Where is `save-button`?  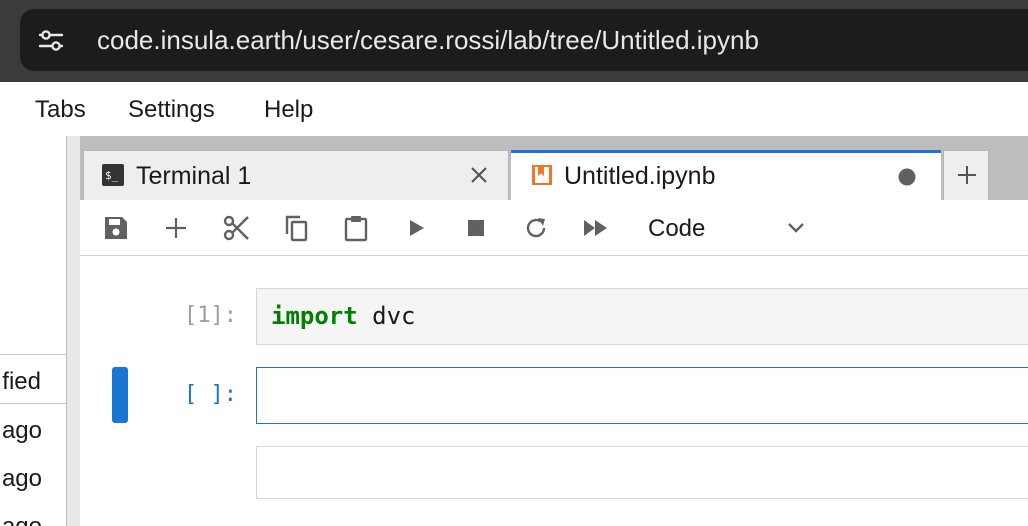 save-button is located at coordinates (116, 228).